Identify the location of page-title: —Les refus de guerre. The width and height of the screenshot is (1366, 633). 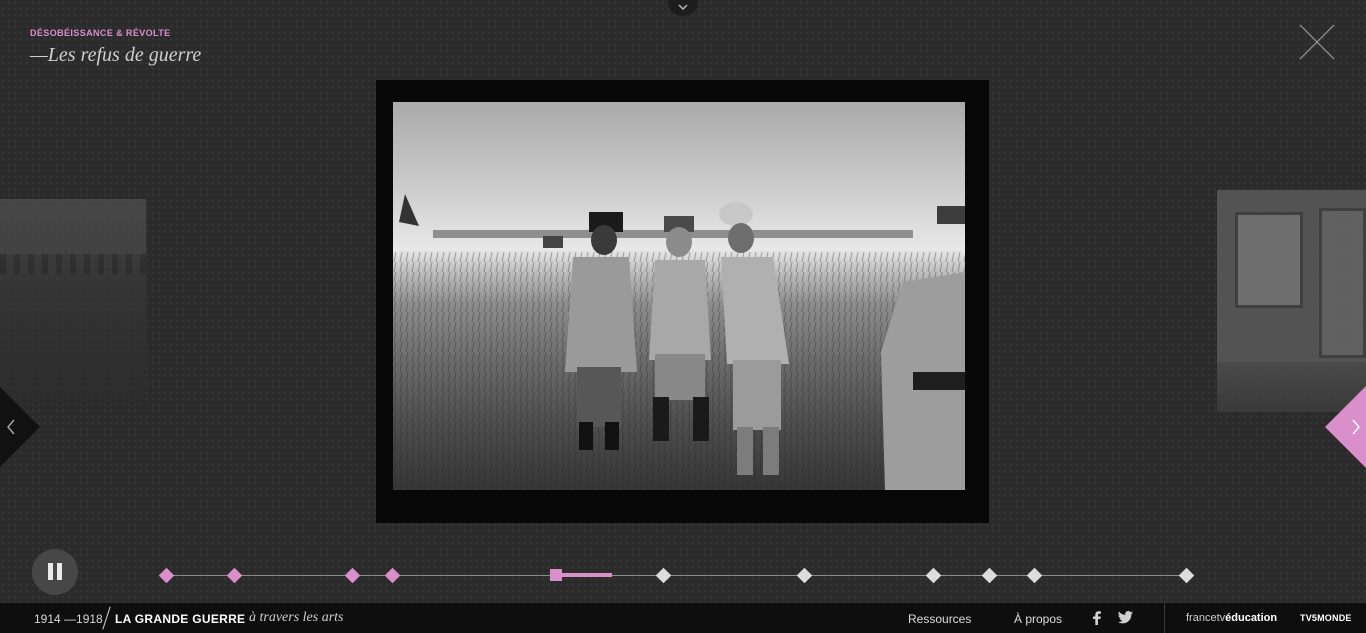
(116, 55).